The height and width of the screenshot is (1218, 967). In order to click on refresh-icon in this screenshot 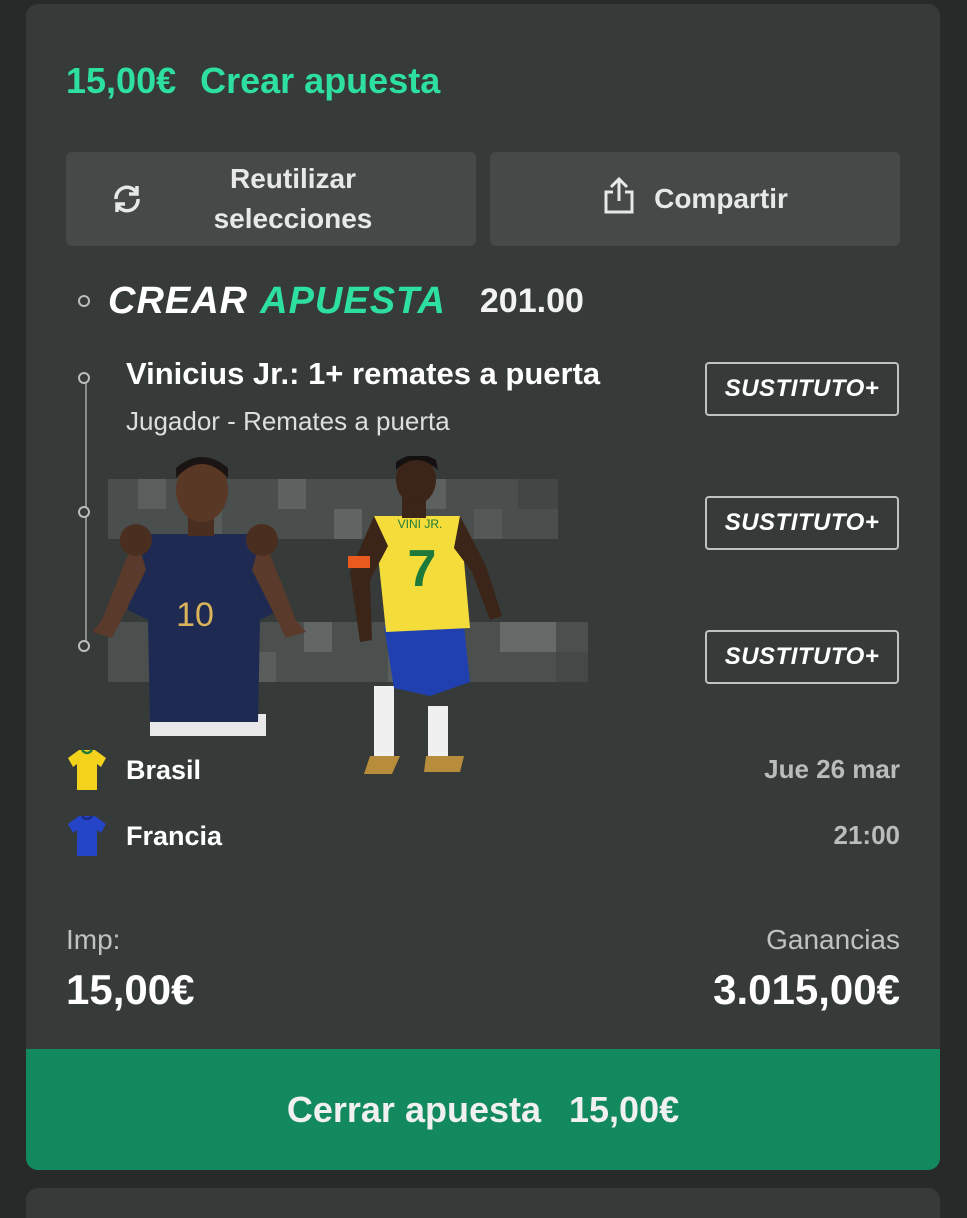, I will do `click(127, 202)`.